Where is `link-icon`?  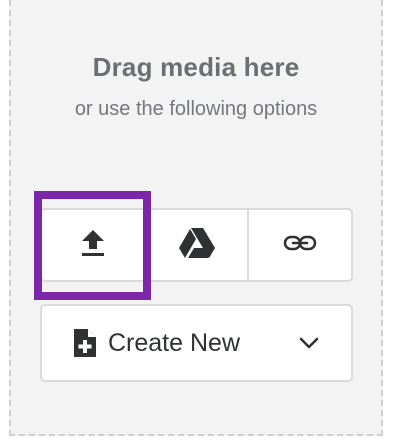 link-icon is located at coordinates (300, 245).